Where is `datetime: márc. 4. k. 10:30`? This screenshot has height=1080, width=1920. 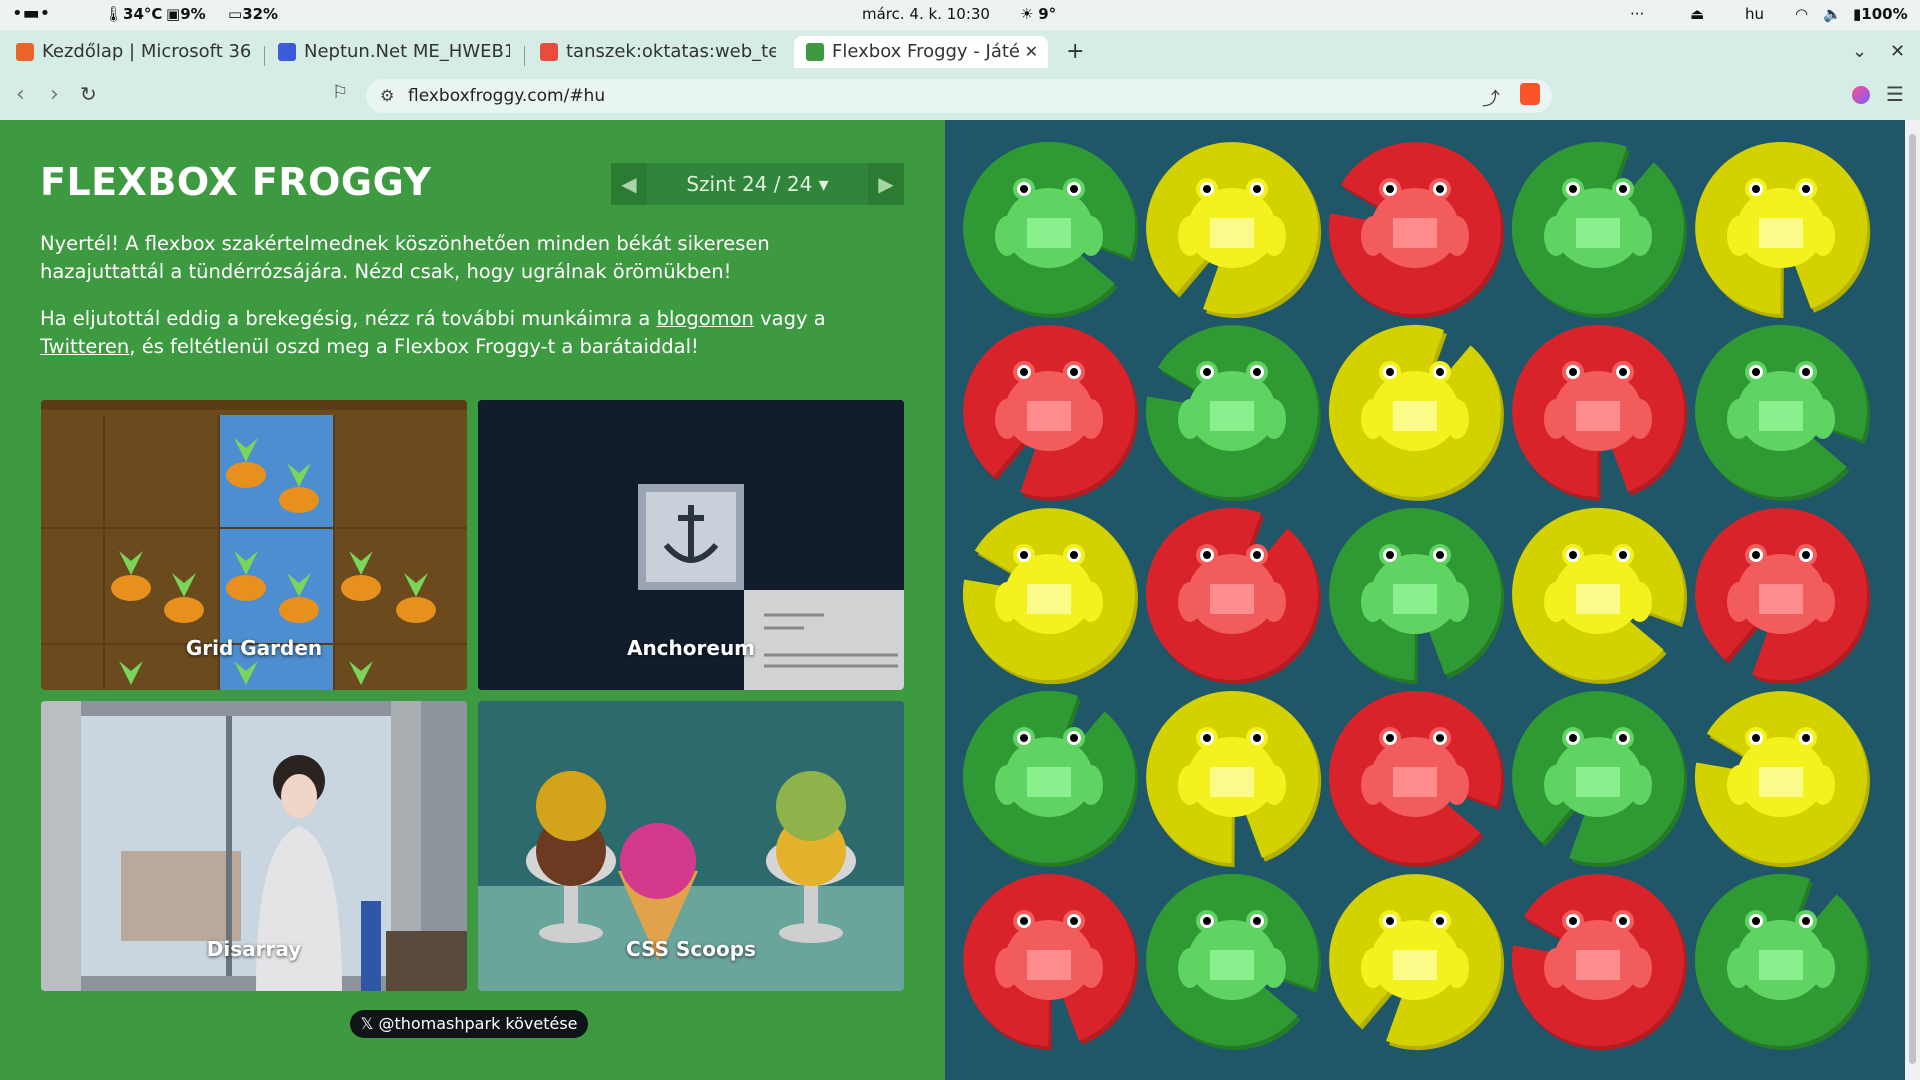 datetime: márc. 4. k. 10:30 is located at coordinates (926, 14).